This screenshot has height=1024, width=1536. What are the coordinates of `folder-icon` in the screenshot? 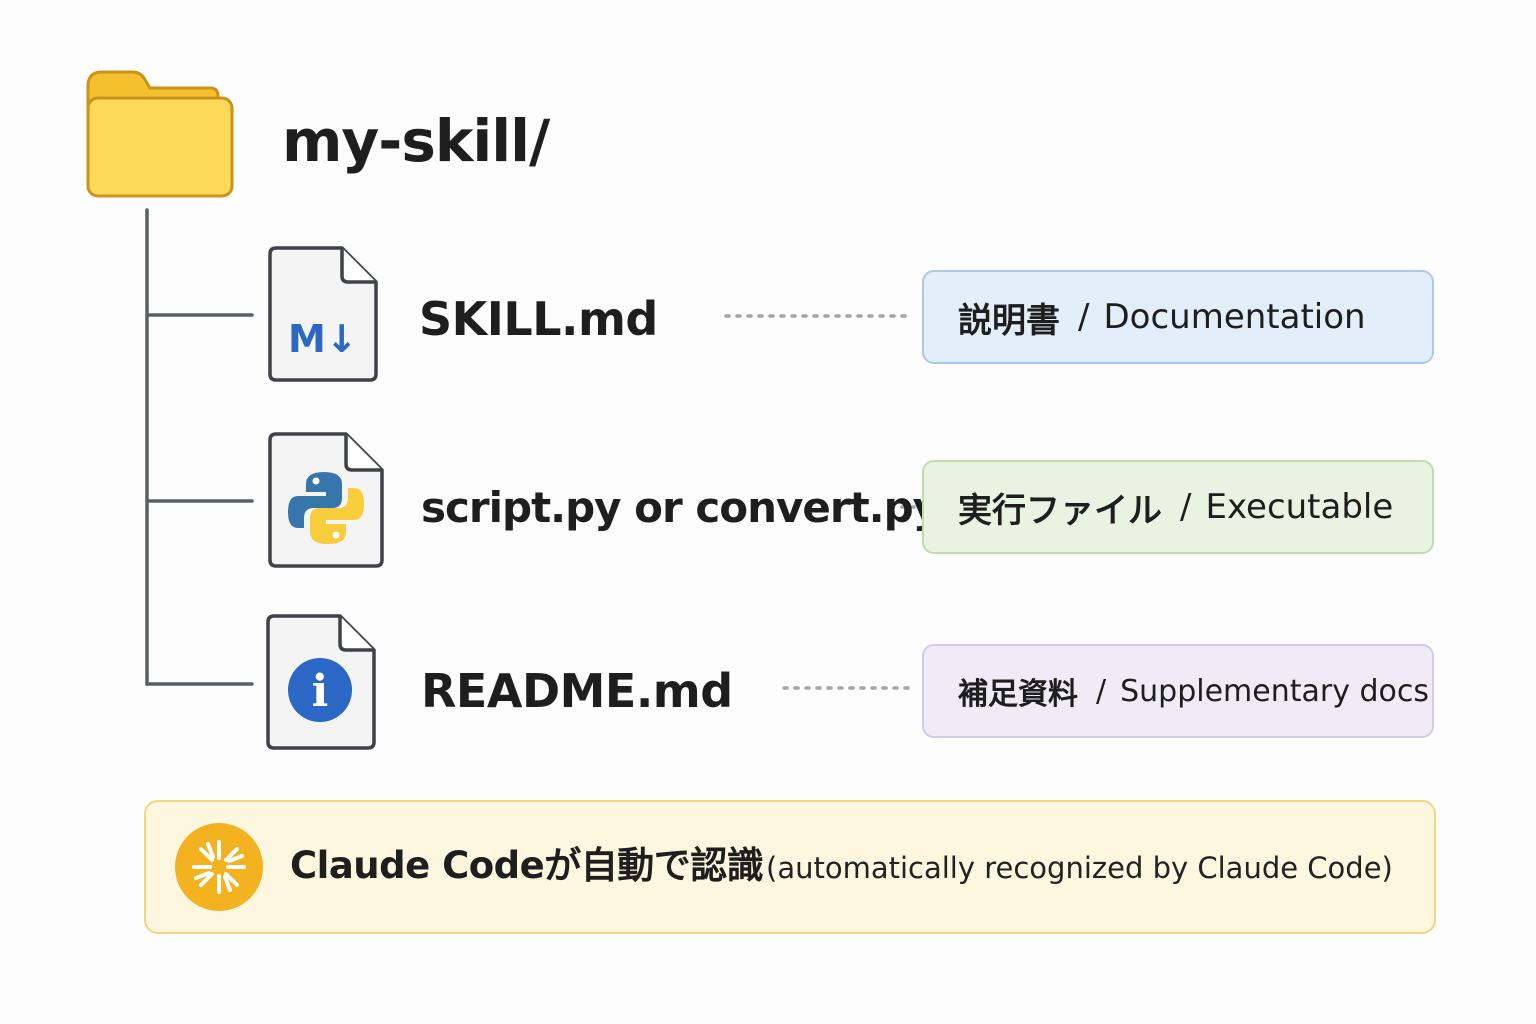 It's located at (160, 135).